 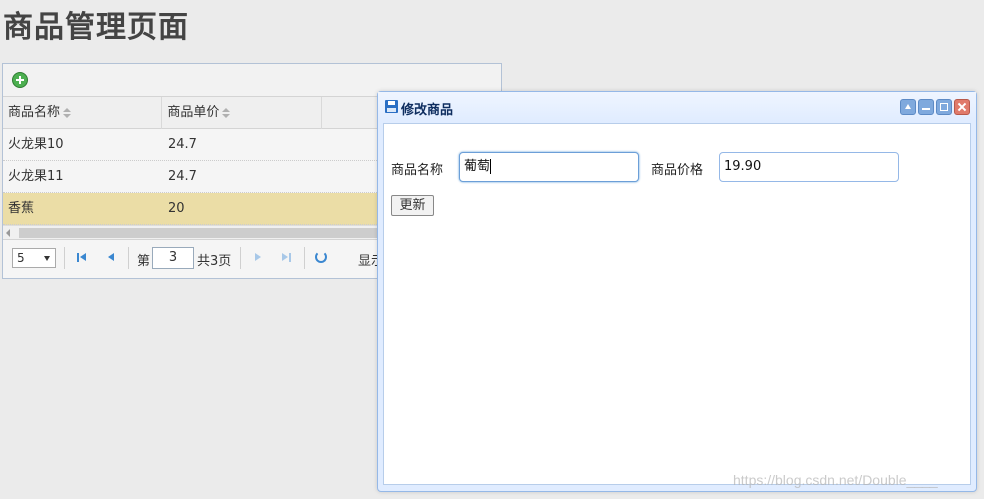 What do you see at coordinates (477, 166) in the screenshot?
I see `name-input-value: 葡萄` at bounding box center [477, 166].